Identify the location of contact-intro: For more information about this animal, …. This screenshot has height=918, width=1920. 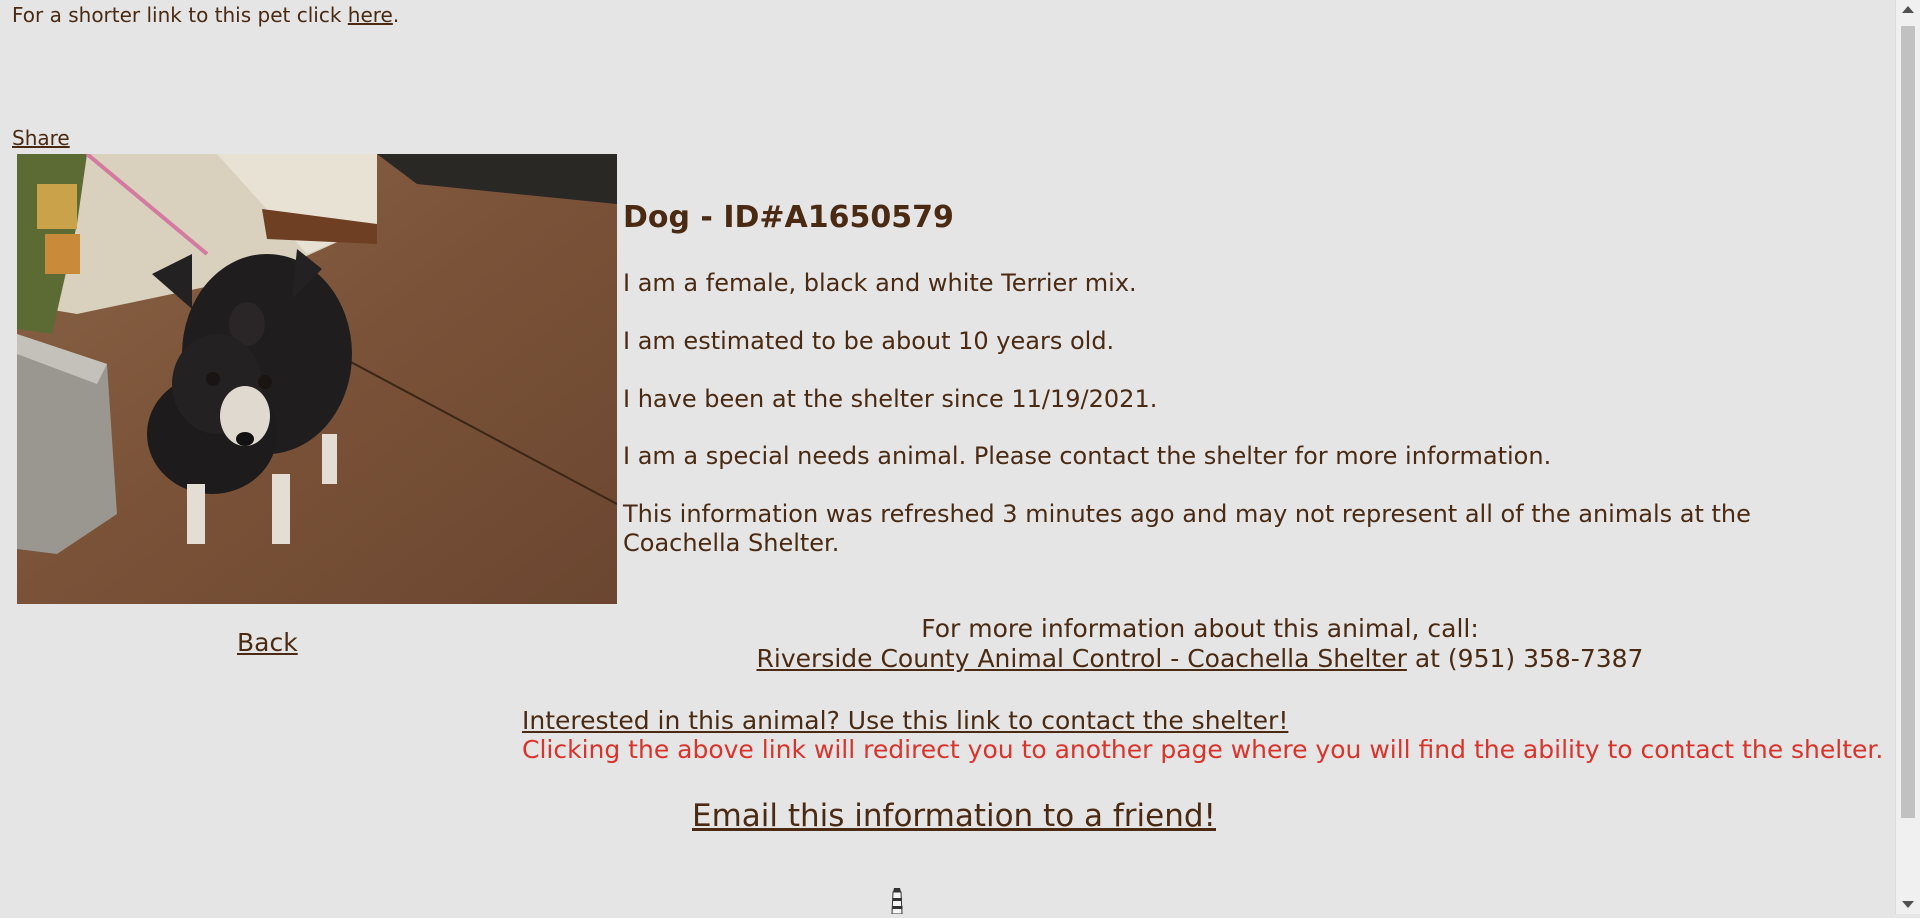
(1200, 628).